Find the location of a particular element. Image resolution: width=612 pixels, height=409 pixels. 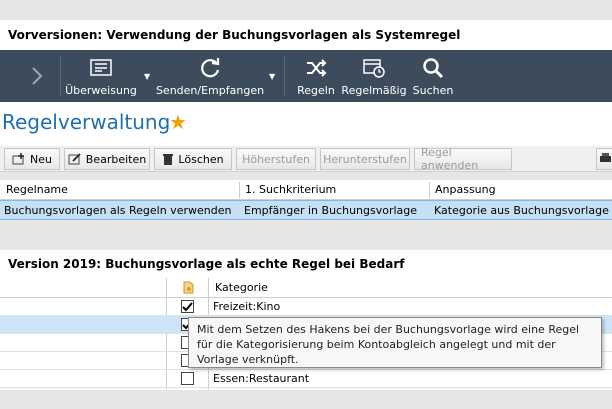

print-button is located at coordinates (604, 159).